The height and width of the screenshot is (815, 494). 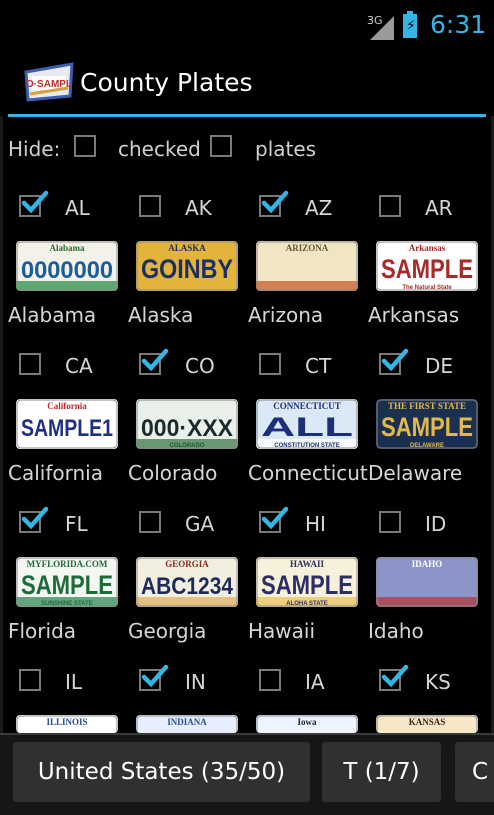 I want to click on state-checkbox-co, so click(x=154, y=361).